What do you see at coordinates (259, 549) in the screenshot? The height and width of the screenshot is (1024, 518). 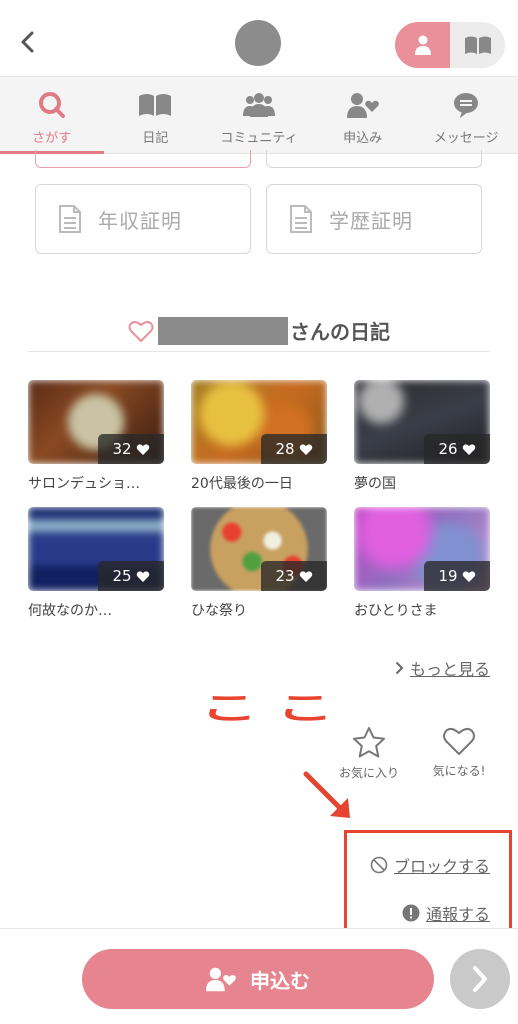 I see `diary-thumbnail: 23` at bounding box center [259, 549].